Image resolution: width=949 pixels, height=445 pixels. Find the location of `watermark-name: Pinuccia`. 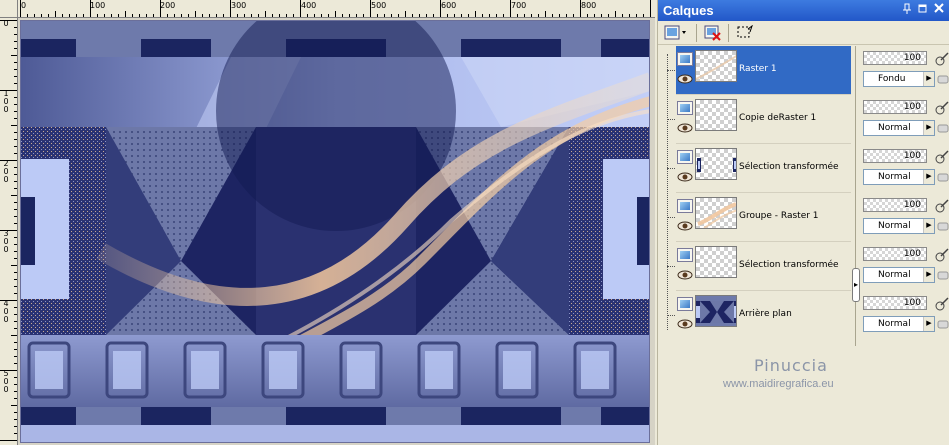

watermark-name: Pinuccia is located at coordinates (791, 365).